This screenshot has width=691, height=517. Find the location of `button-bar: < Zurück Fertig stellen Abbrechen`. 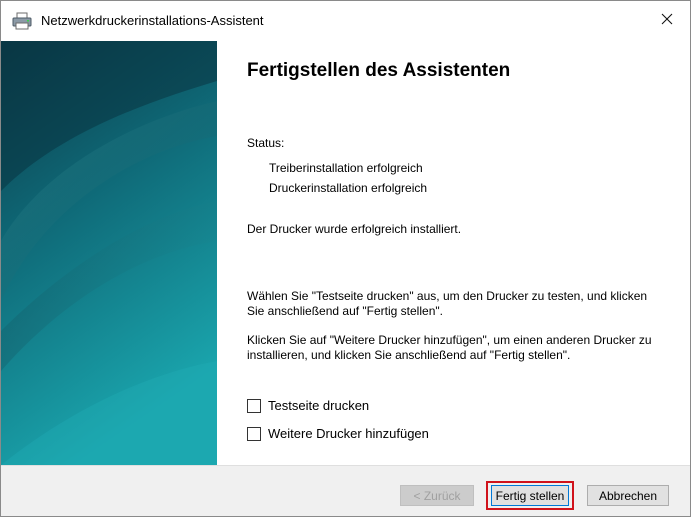

button-bar: < Zurück Fertig stellen Abbrechen is located at coordinates (345, 490).